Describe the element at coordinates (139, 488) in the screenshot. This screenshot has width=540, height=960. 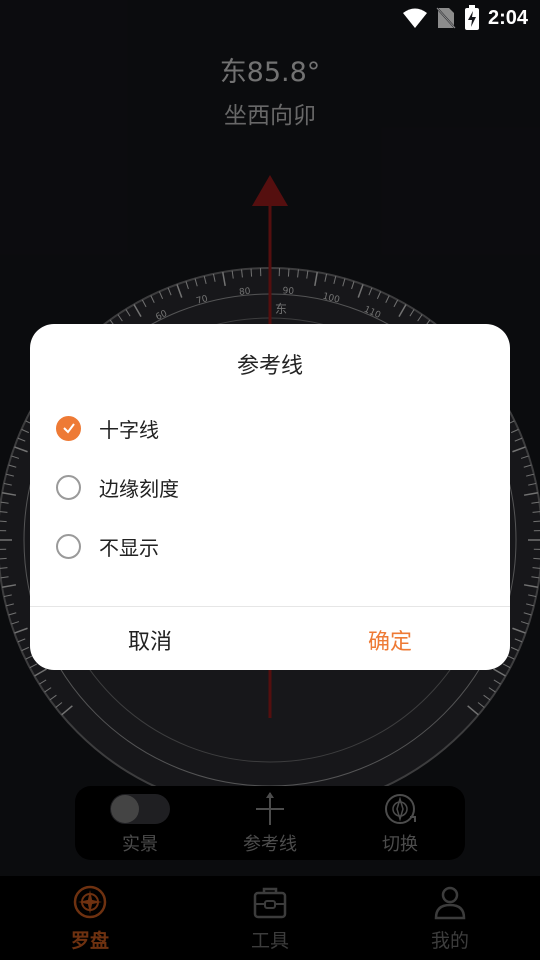
I see `option-label: 边缘刻度` at that location.